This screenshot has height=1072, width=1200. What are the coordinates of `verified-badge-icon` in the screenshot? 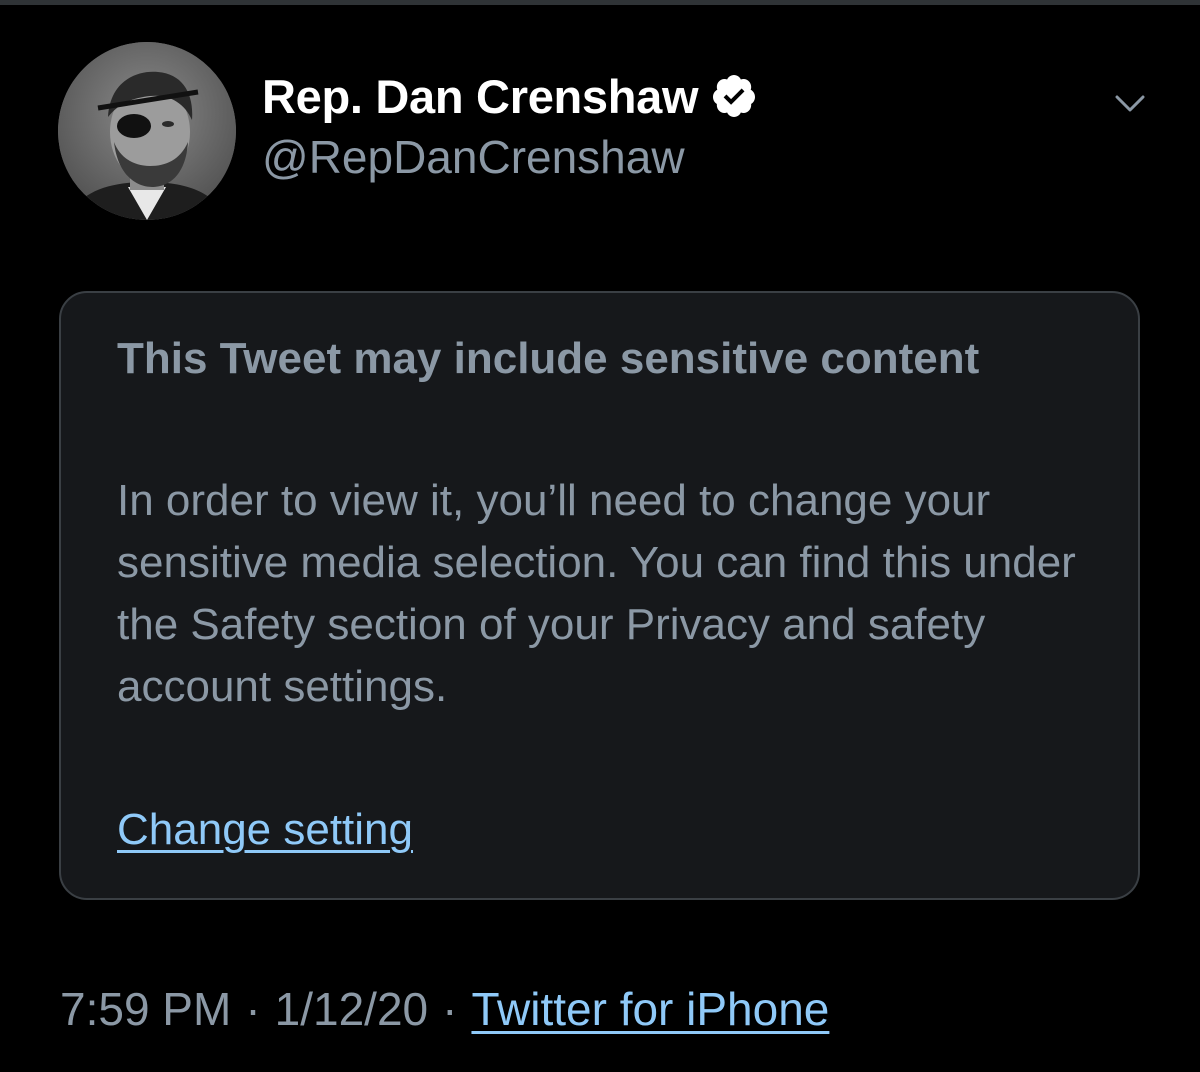 It's located at (734, 96).